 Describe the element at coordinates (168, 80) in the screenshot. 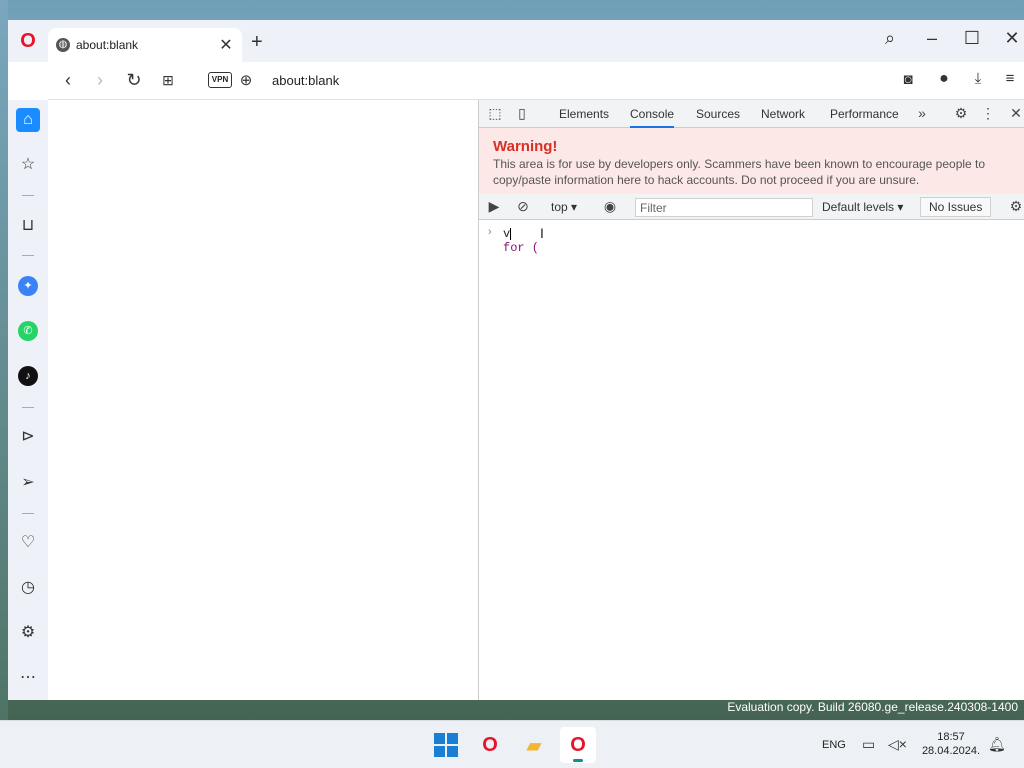

I see `speed-dial-icon: ⊞` at that location.